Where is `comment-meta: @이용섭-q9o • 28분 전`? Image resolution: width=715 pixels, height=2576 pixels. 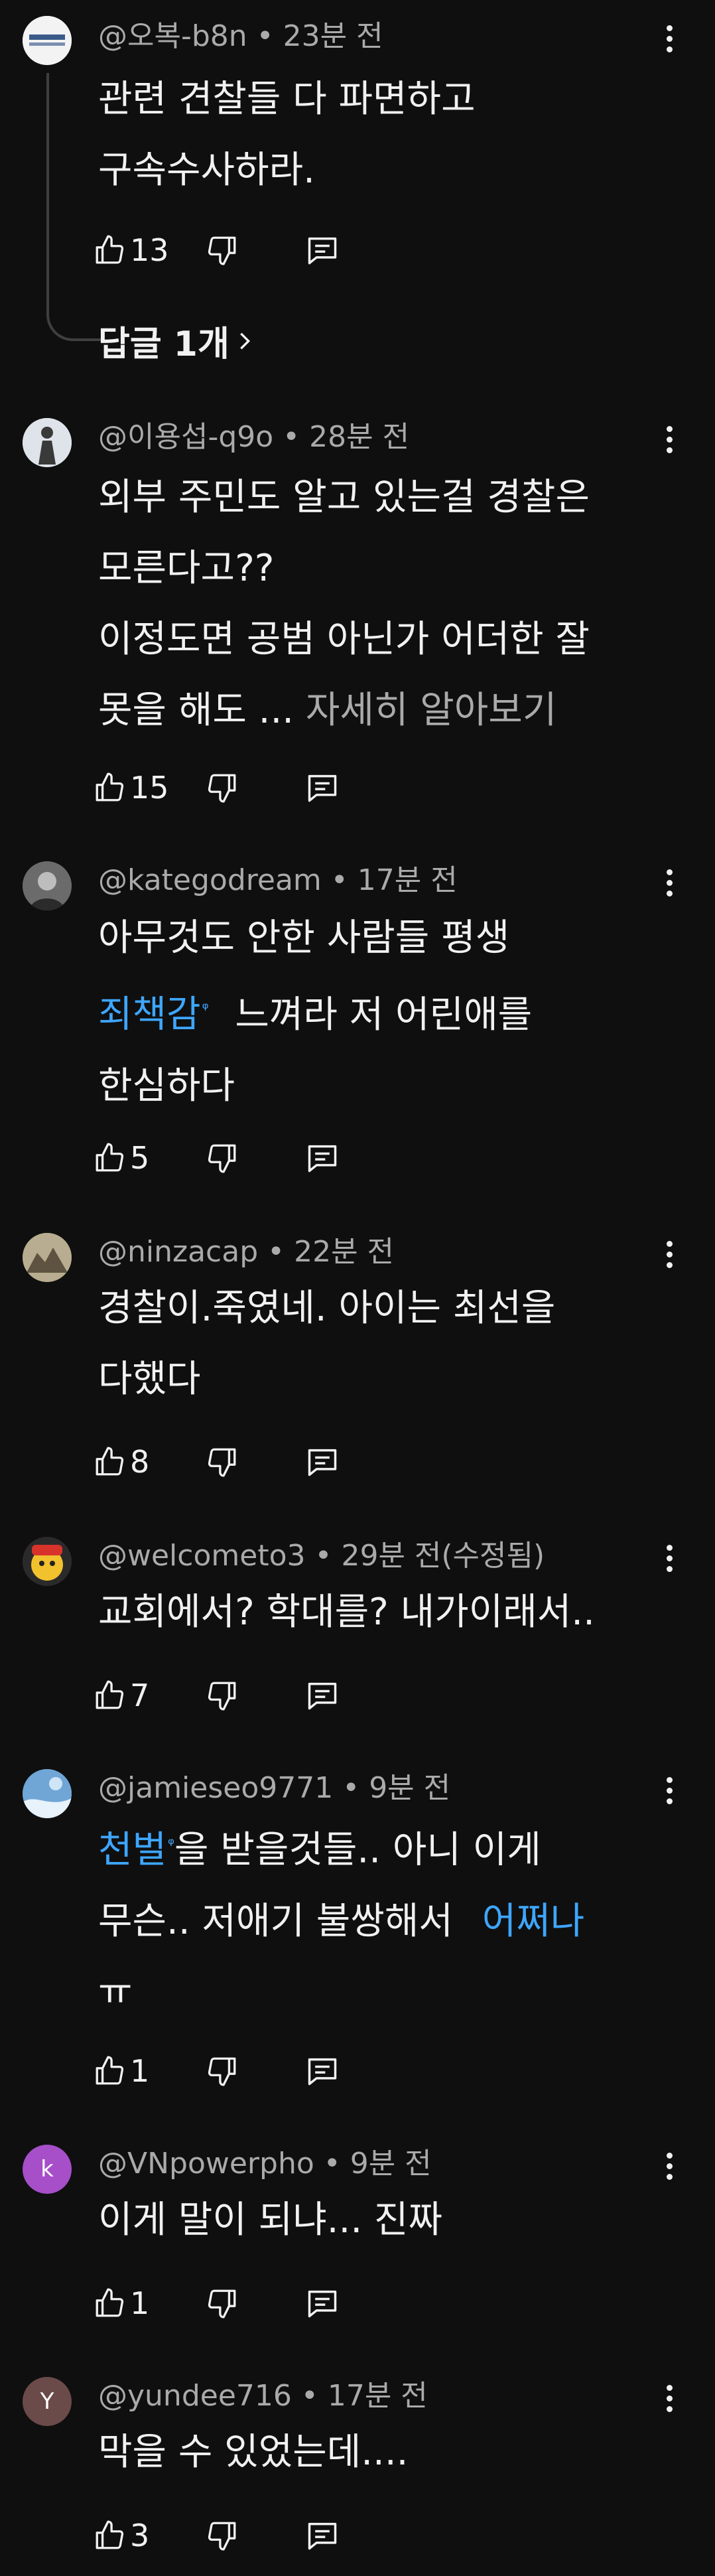
comment-meta: @이용섭-q9o • 28분 전 is located at coordinates (253, 437).